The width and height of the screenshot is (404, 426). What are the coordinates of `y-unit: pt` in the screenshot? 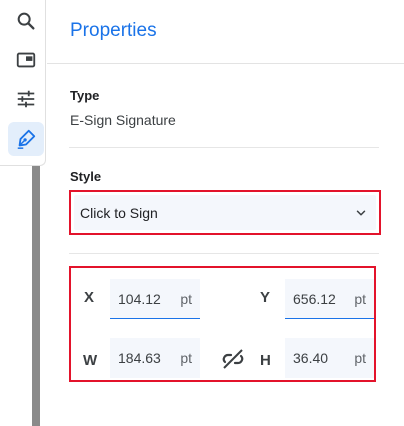 It's located at (360, 298).